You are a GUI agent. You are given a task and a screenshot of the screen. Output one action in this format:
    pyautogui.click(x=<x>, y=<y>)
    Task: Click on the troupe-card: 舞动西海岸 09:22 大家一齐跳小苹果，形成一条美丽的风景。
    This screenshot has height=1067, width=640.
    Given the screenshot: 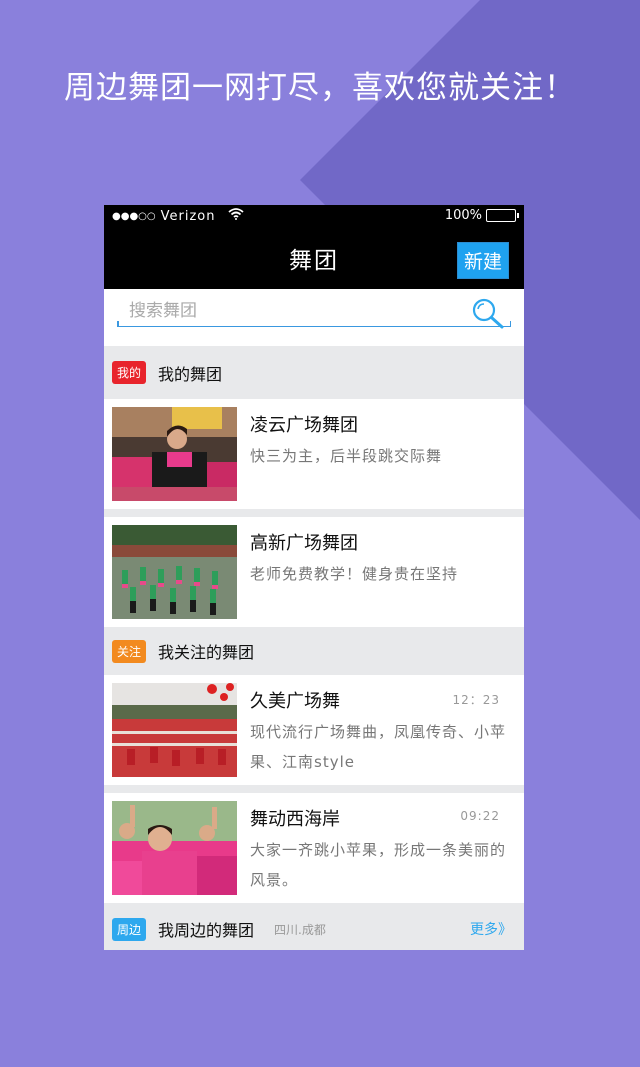 What is the action you would take?
    pyautogui.click(x=314, y=848)
    